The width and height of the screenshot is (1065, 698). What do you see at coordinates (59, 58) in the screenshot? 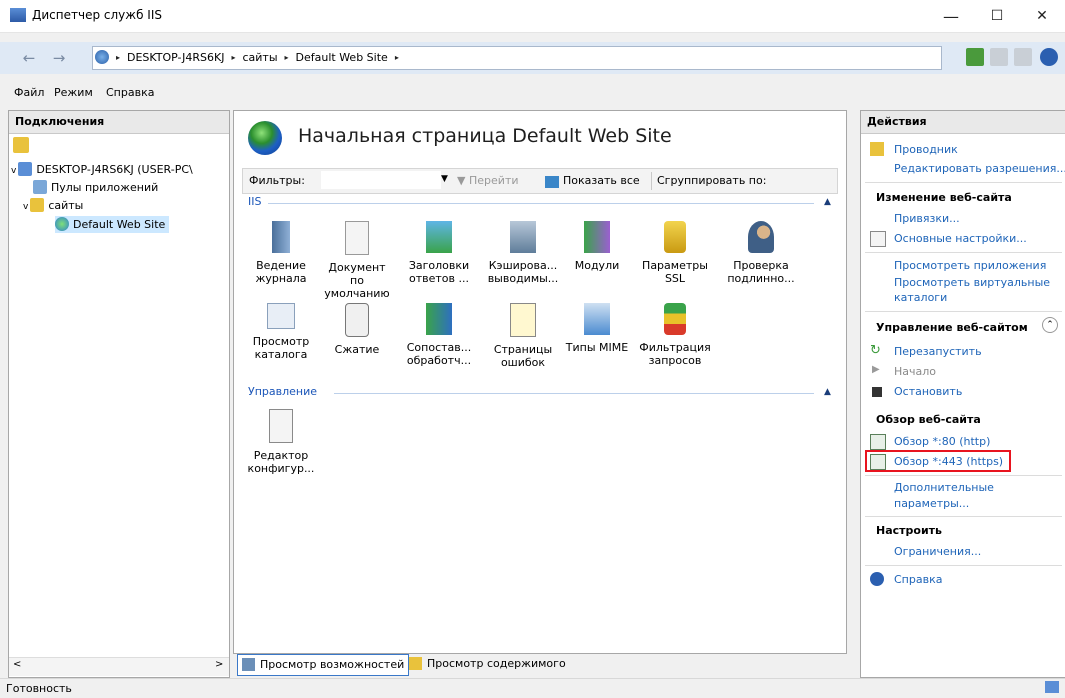
I see `forward-arrow-icon: →` at bounding box center [59, 58].